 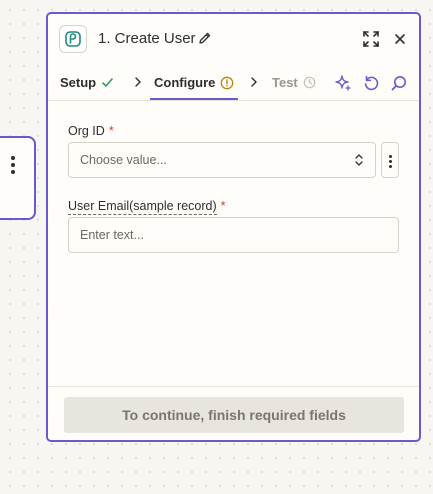 What do you see at coordinates (185, 82) in the screenshot?
I see `tab-label: Configure` at bounding box center [185, 82].